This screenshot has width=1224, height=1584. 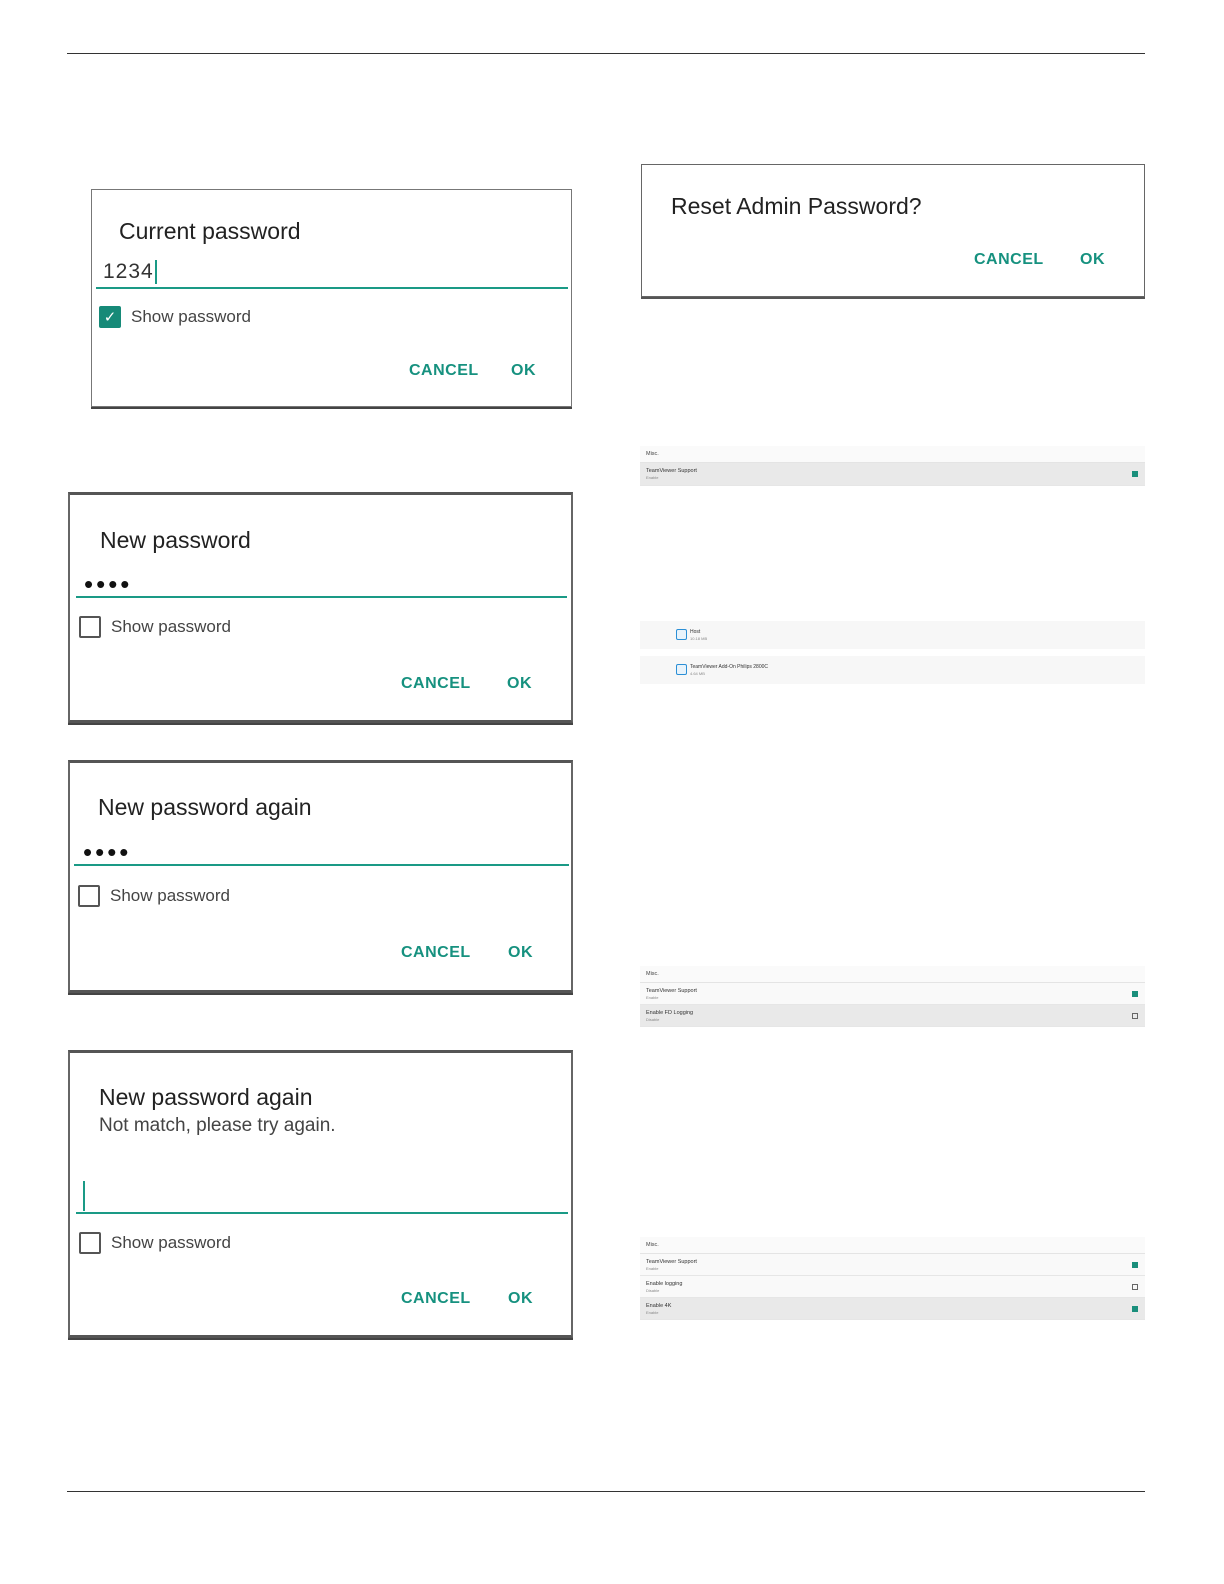 I want to click on reset-admin-password-dialog: Reset Admin Password? CANCEL OK, so click(x=893, y=230).